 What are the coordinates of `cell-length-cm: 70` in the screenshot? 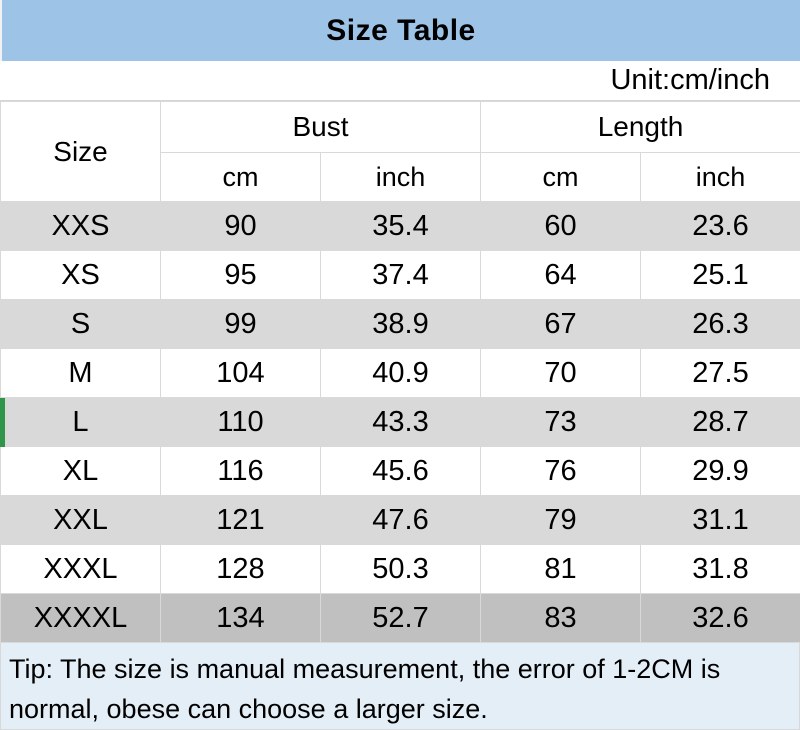 It's located at (560, 373).